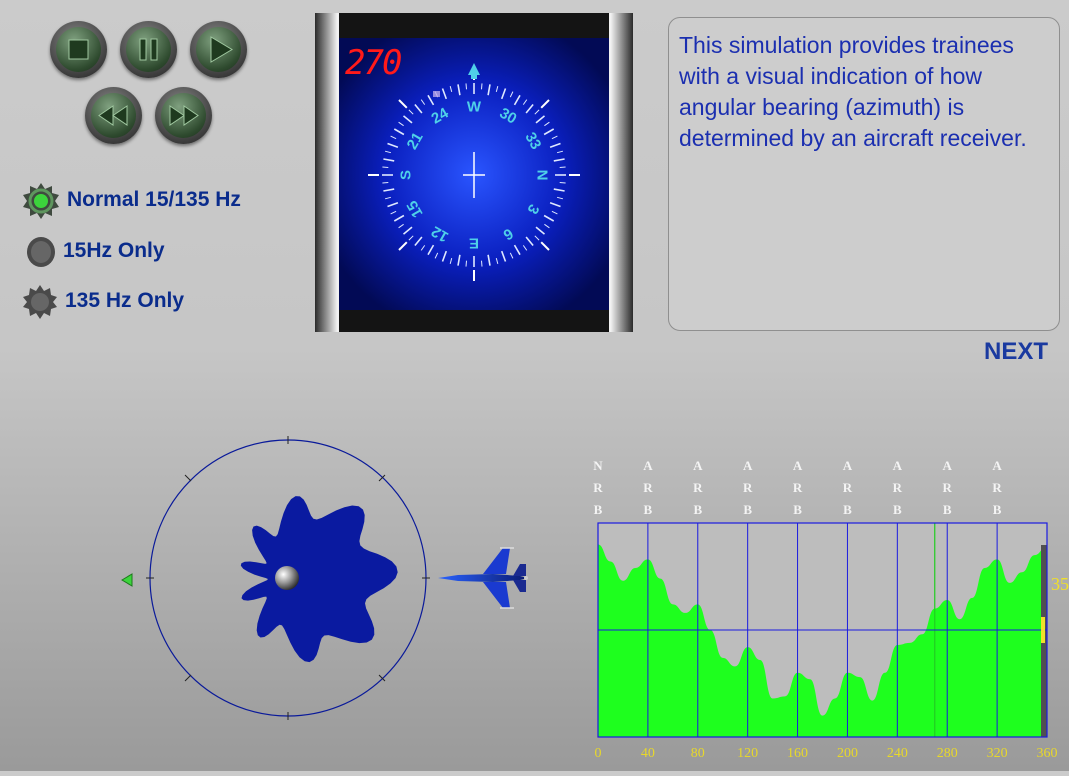 This screenshot has height=776, width=1069. Describe the element at coordinates (319, 579) in the screenshot. I see `radiation-pattern-lobe` at that location.